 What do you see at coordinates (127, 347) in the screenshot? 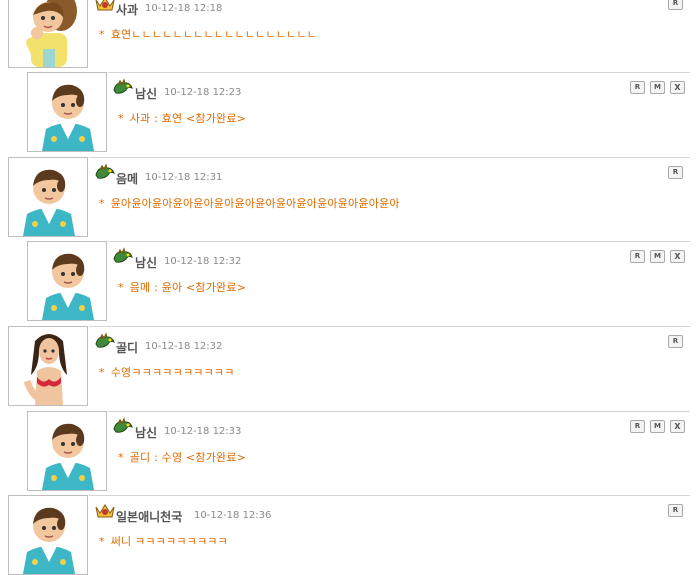
I see `nickname: 골디` at bounding box center [127, 347].